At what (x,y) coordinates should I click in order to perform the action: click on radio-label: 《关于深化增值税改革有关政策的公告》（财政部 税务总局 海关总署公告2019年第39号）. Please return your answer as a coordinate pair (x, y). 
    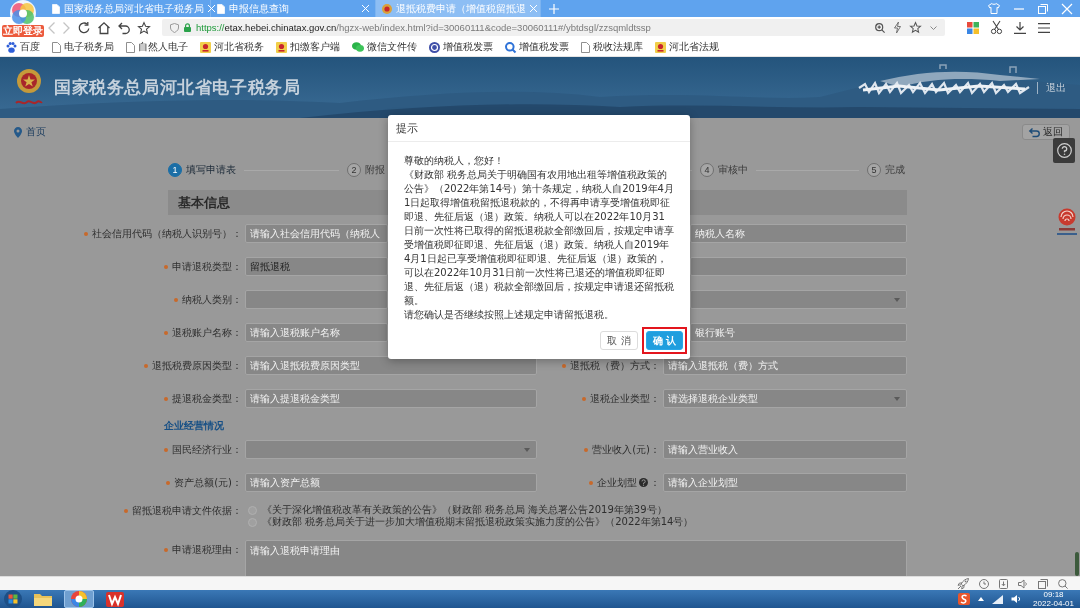
    Looking at the image, I should click on (464, 510).